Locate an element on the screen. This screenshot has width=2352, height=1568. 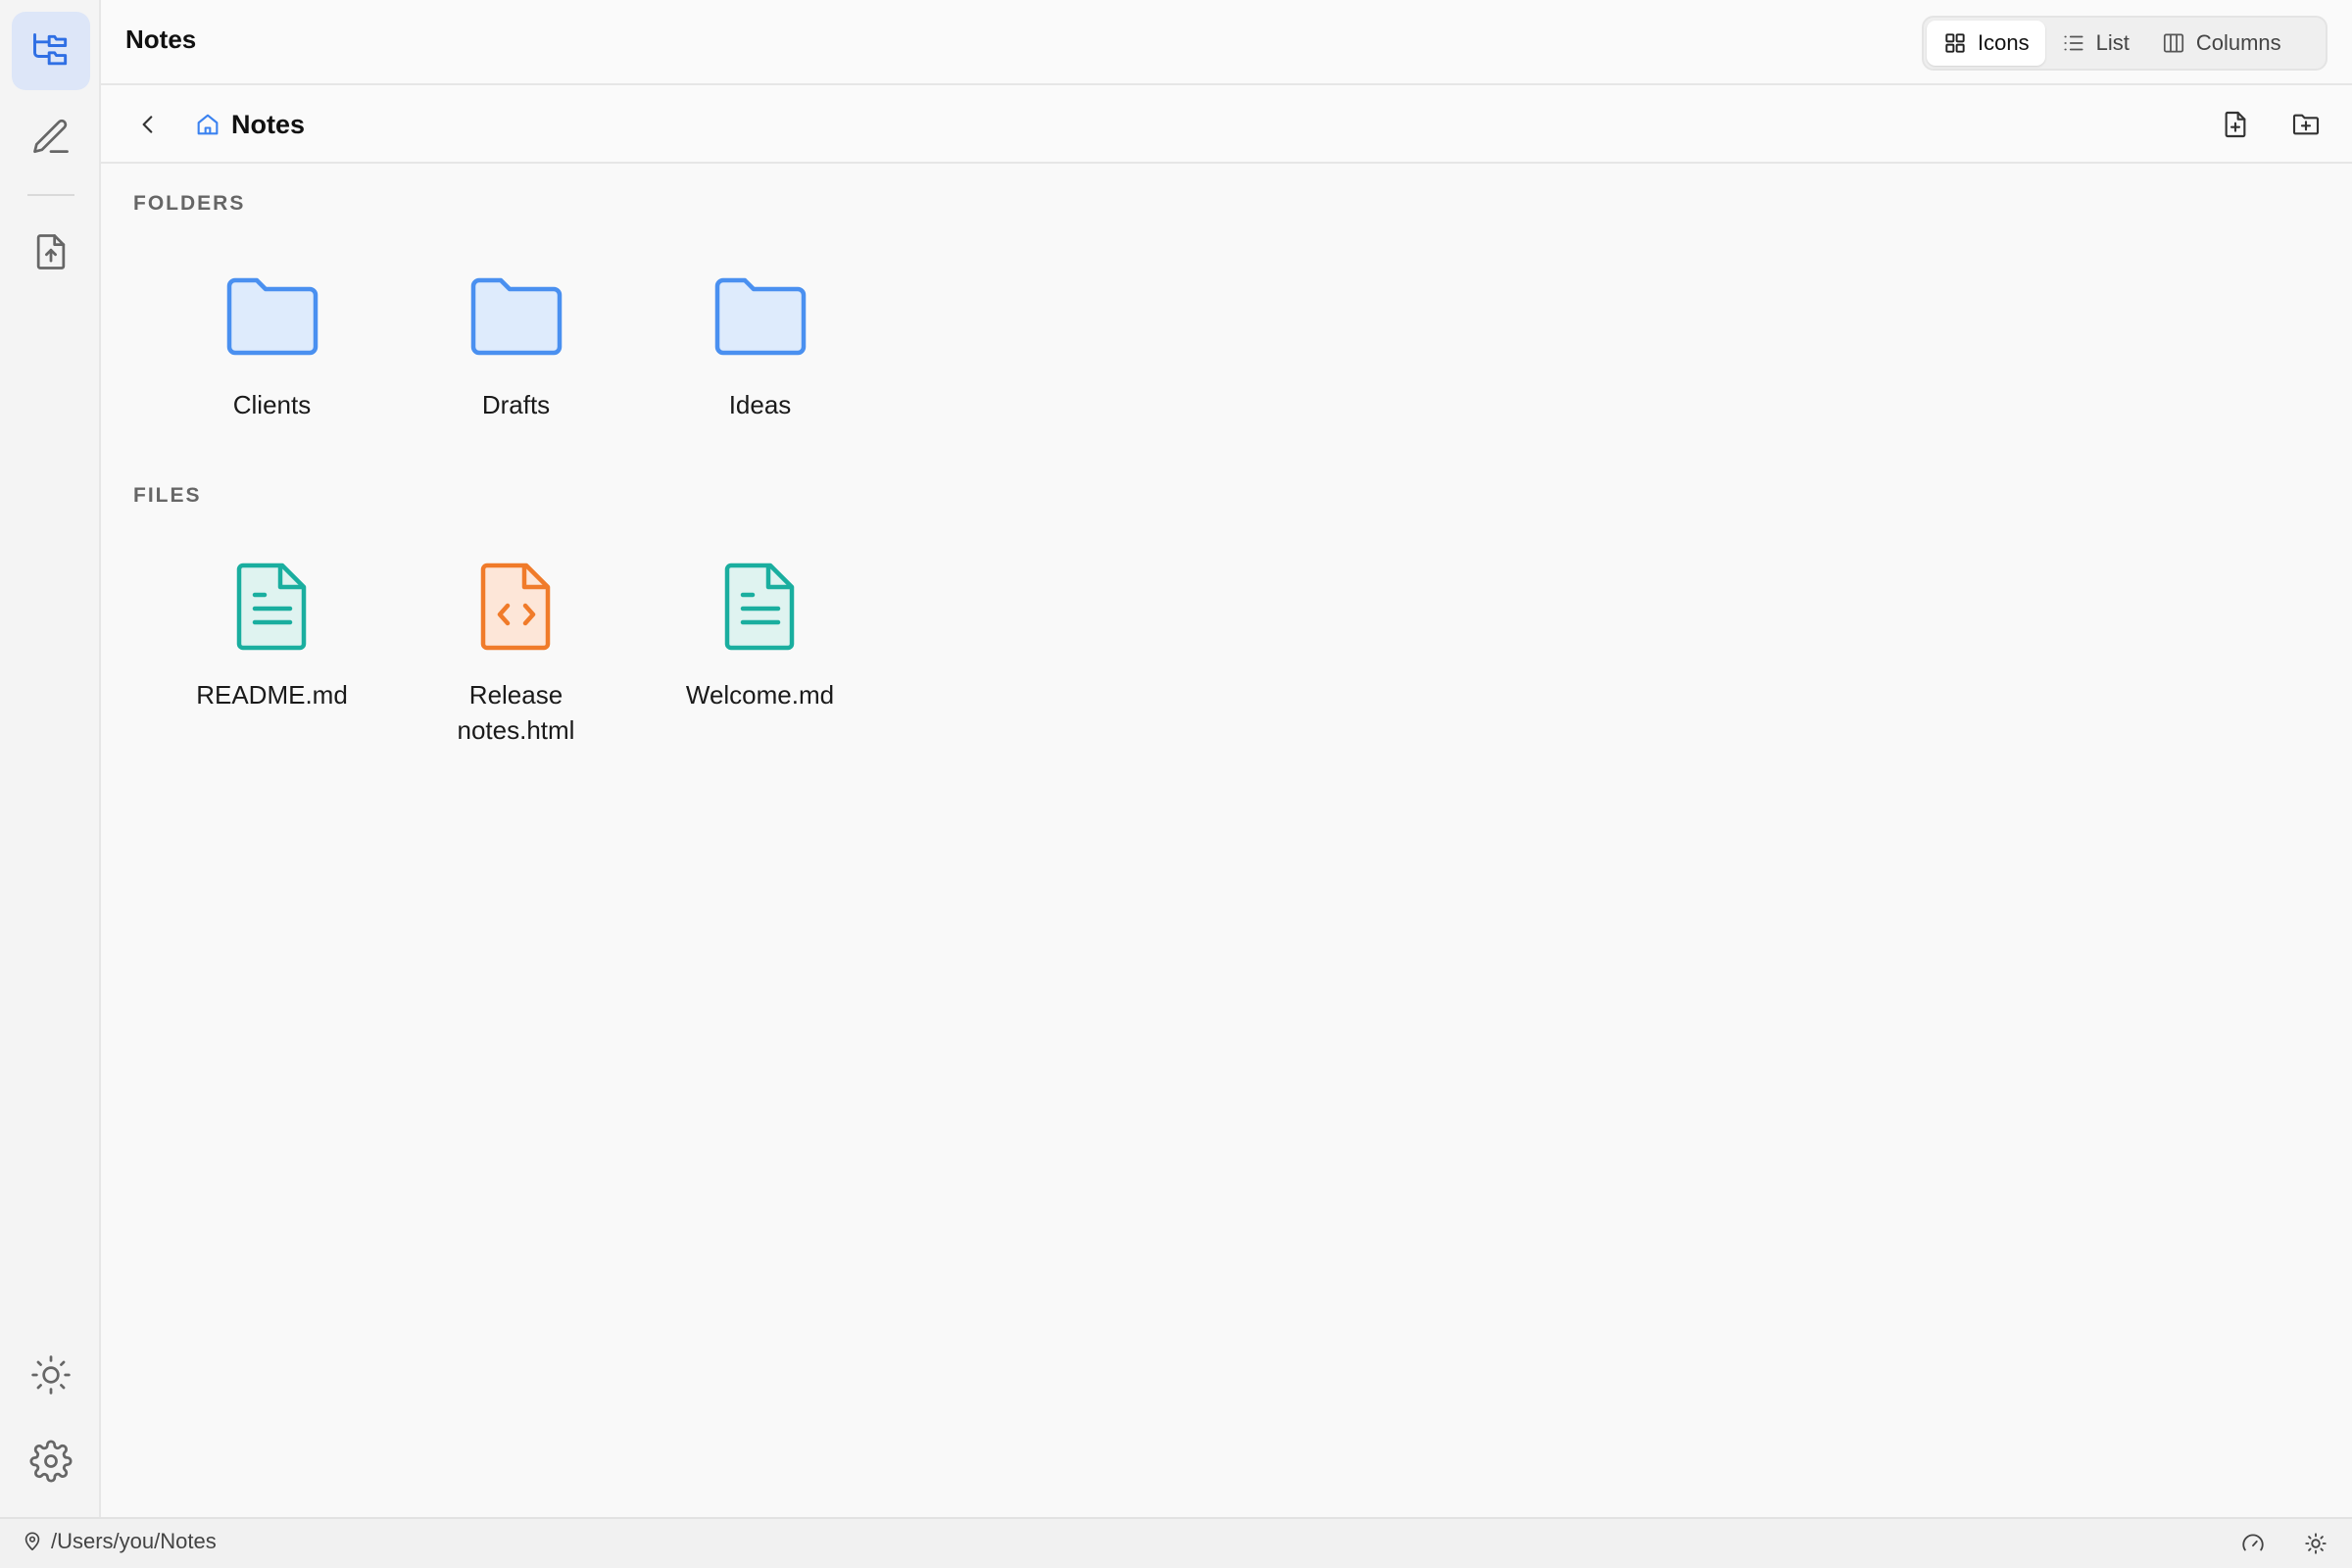
file-item: Release notes.html is located at coordinates (516, 653).